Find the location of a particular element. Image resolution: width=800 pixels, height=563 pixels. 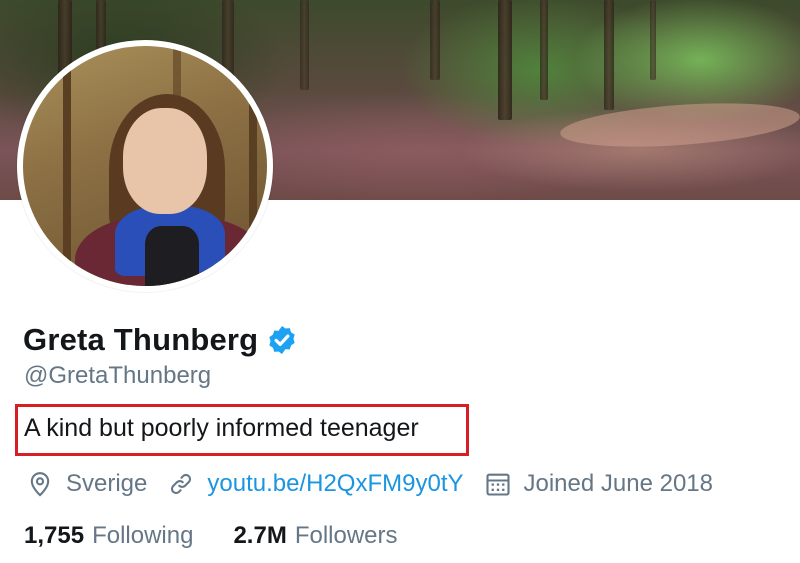

followers-count: 2.7M is located at coordinates (260, 535).